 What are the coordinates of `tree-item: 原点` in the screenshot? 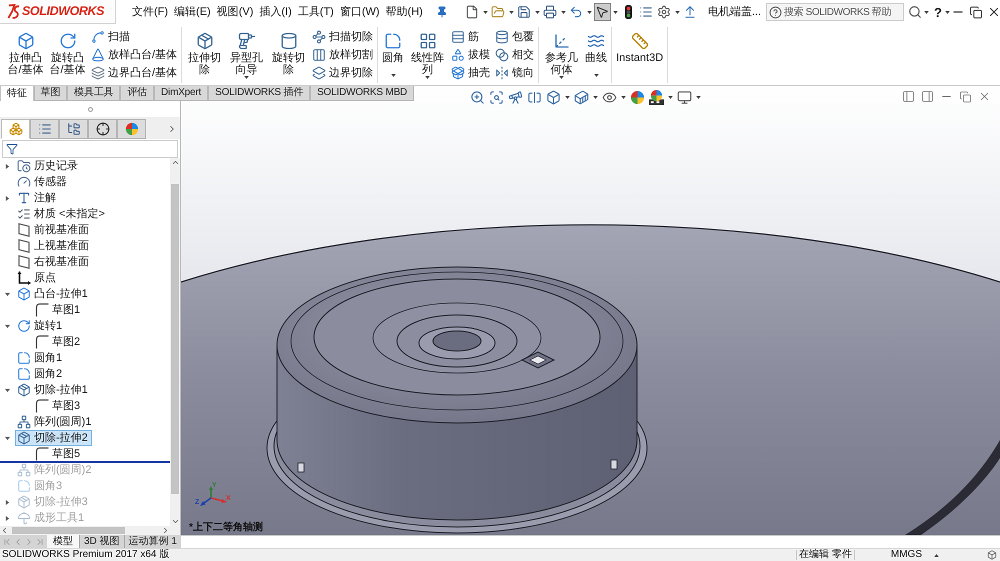 It's located at (37, 278).